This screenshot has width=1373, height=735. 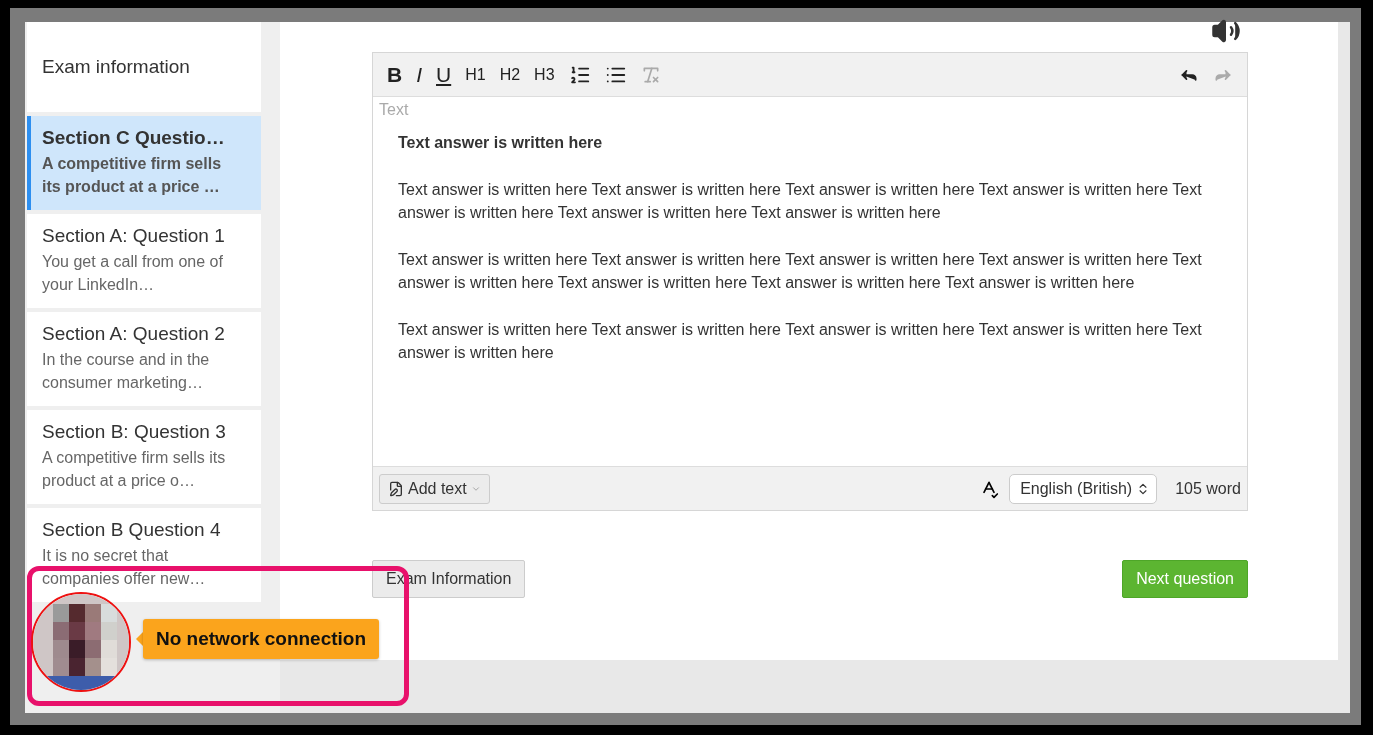 What do you see at coordinates (544, 74) in the screenshot?
I see `format-button: H3` at bounding box center [544, 74].